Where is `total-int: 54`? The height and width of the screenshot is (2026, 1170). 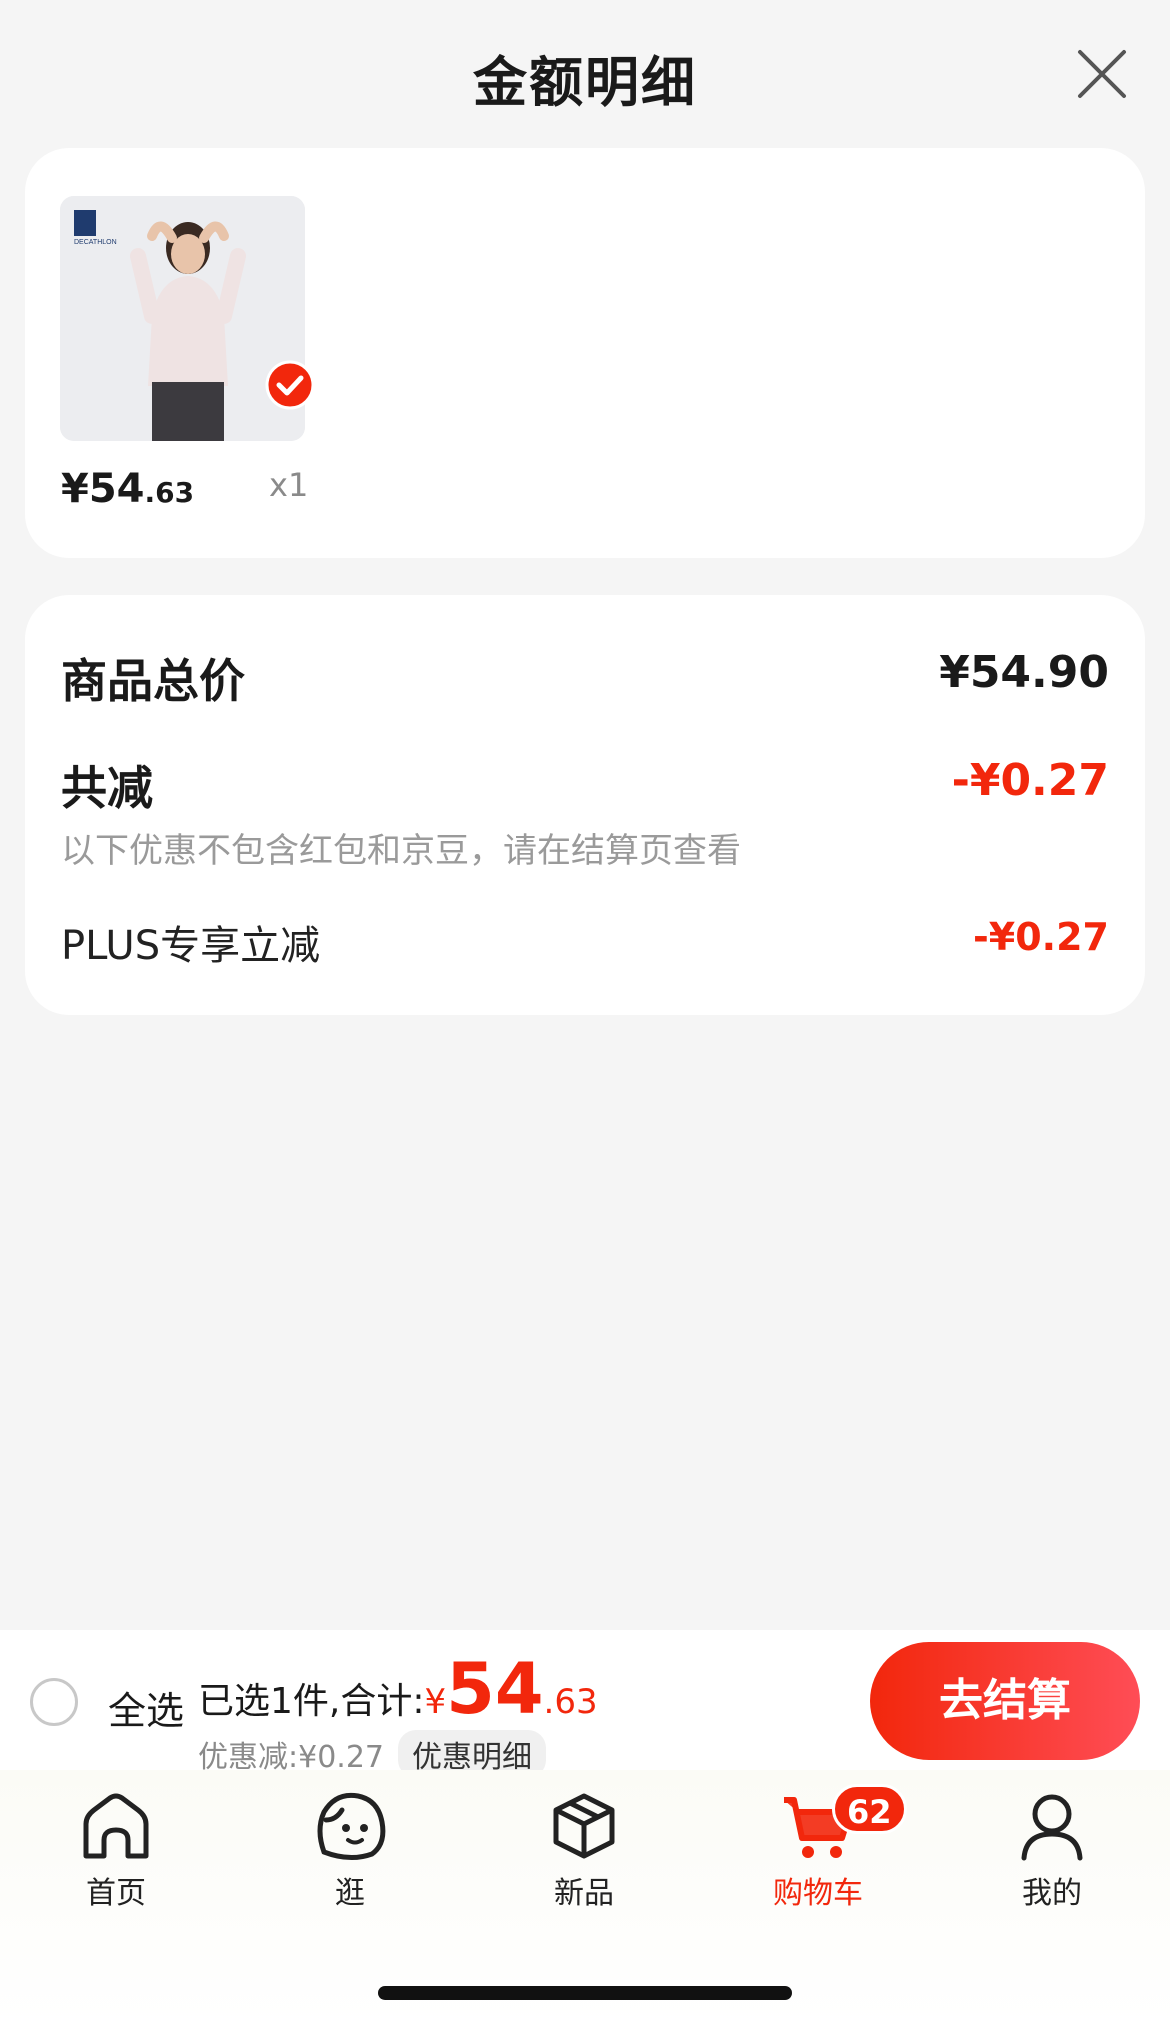 total-int: 54 is located at coordinates (495, 1689).